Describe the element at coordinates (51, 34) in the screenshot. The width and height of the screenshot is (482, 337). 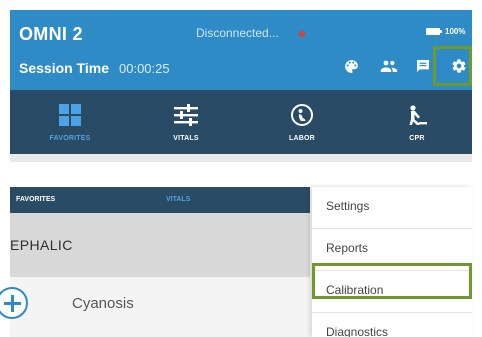
I see `app-title: OMNI 2` at that location.